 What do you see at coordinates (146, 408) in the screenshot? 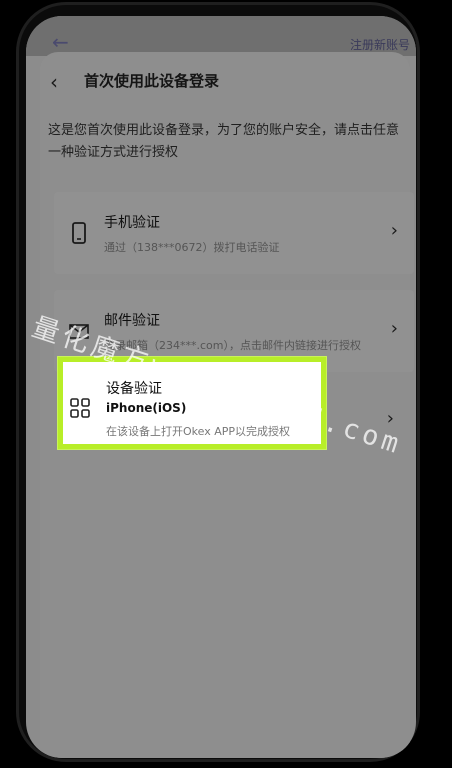
I see `device-name: iPhone(iOS)` at bounding box center [146, 408].